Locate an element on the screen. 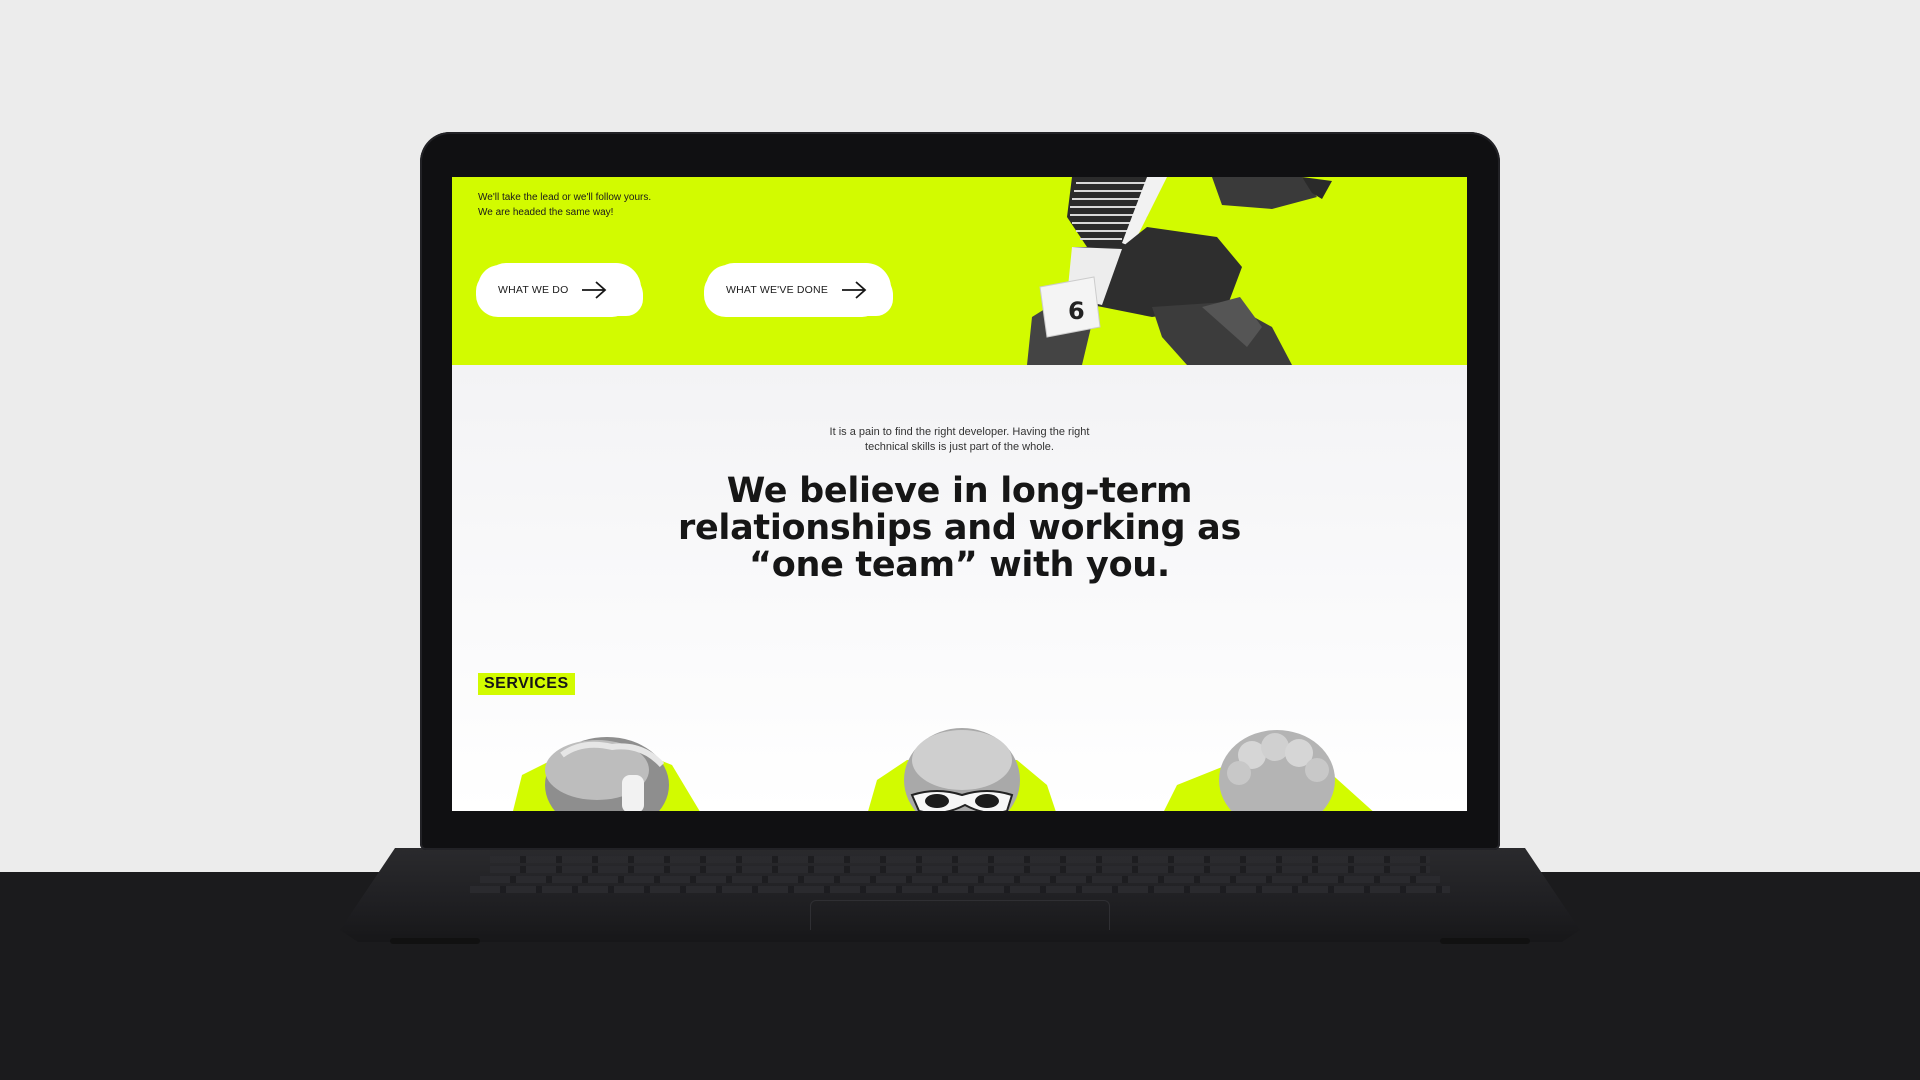 The height and width of the screenshot is (1080, 1920). what-weve-done-button: WHAT WE'VE DONE is located at coordinates (796, 290).